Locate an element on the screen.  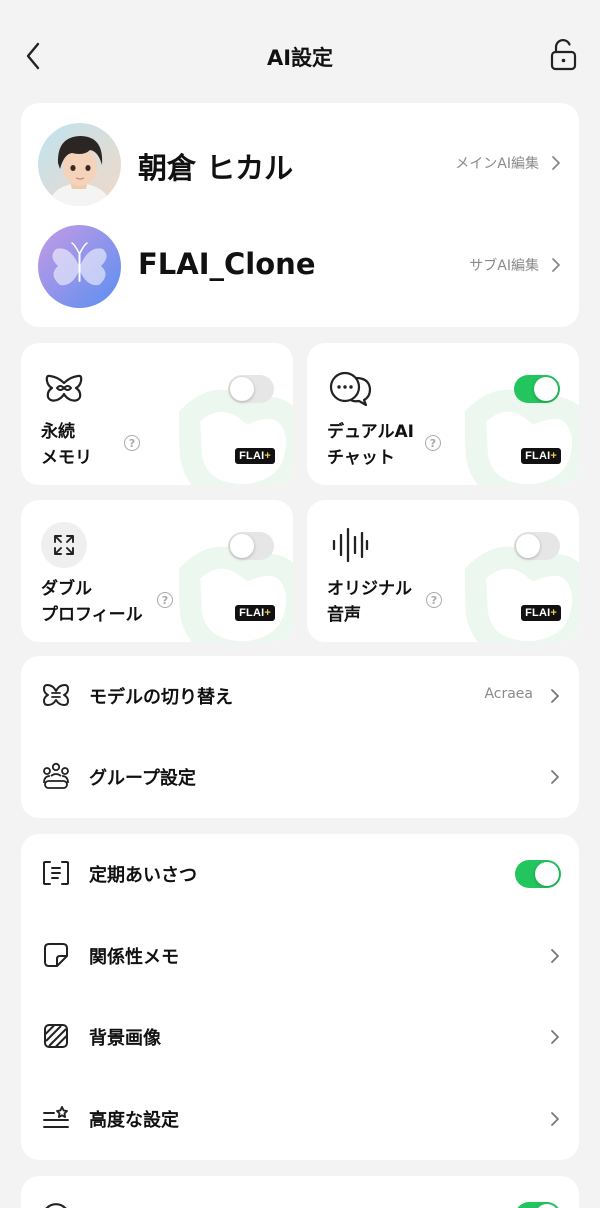
background-image-icon is located at coordinates (56, 1036).